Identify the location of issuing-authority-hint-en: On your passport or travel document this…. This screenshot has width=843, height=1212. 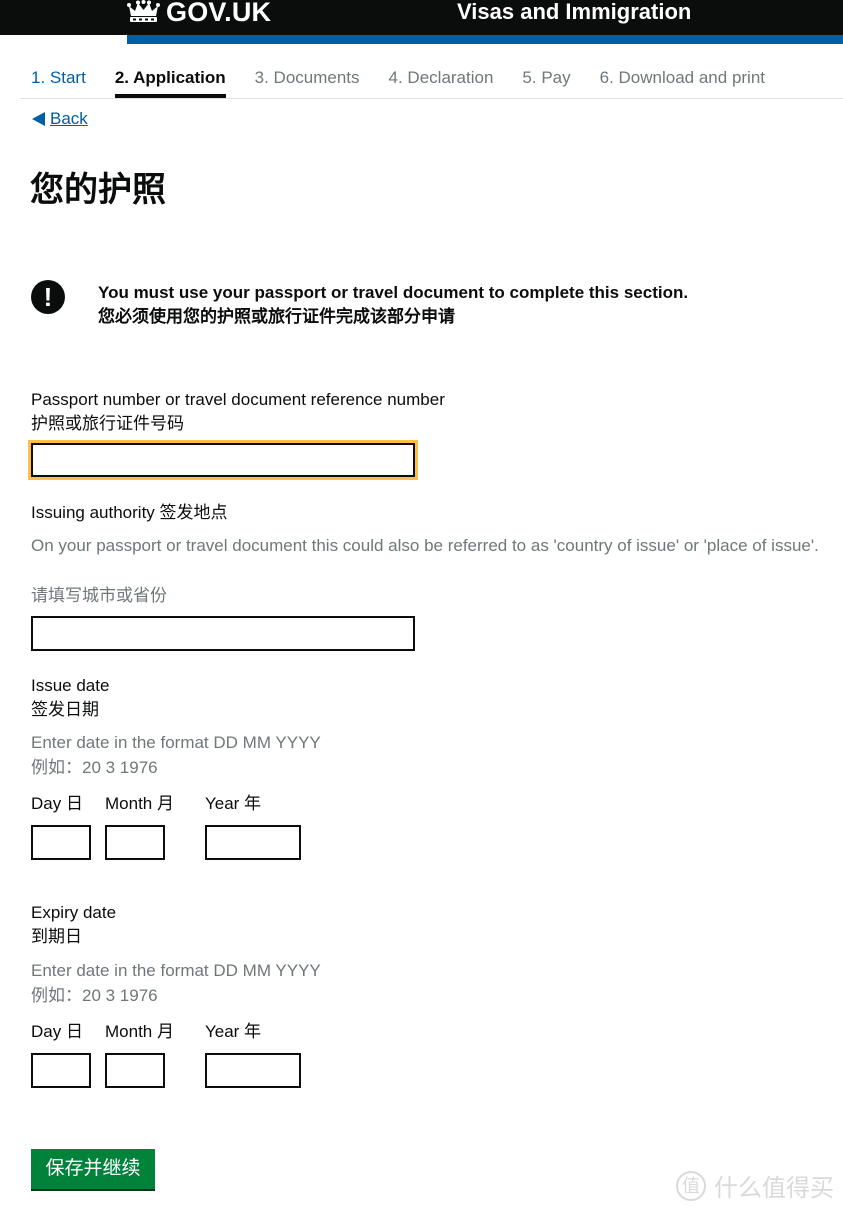
(425, 545).